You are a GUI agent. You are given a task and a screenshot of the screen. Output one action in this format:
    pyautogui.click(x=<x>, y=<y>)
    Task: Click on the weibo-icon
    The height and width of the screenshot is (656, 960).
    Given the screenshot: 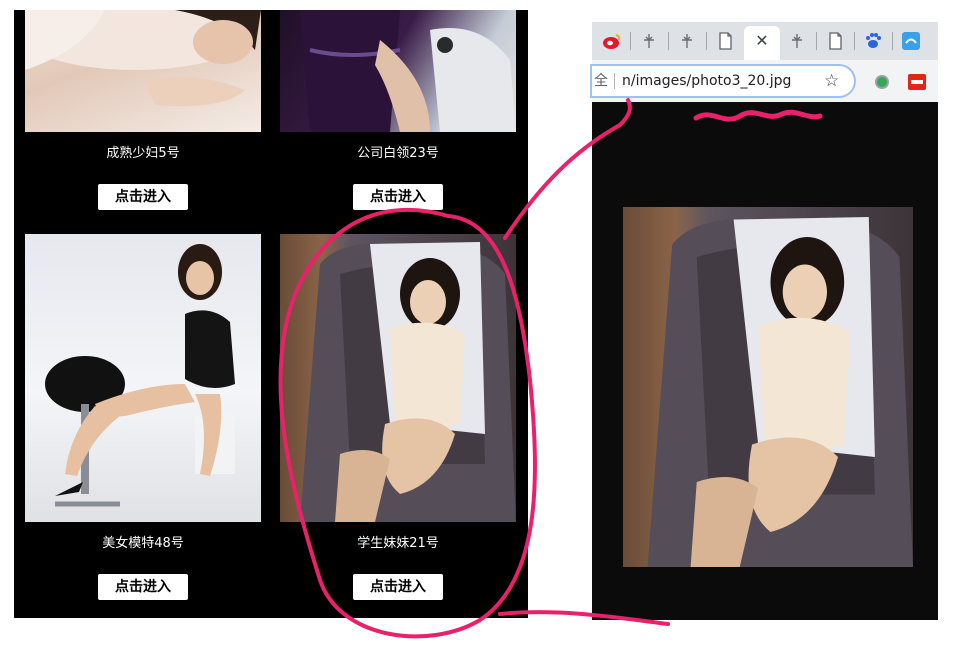 What is the action you would take?
    pyautogui.click(x=612, y=41)
    